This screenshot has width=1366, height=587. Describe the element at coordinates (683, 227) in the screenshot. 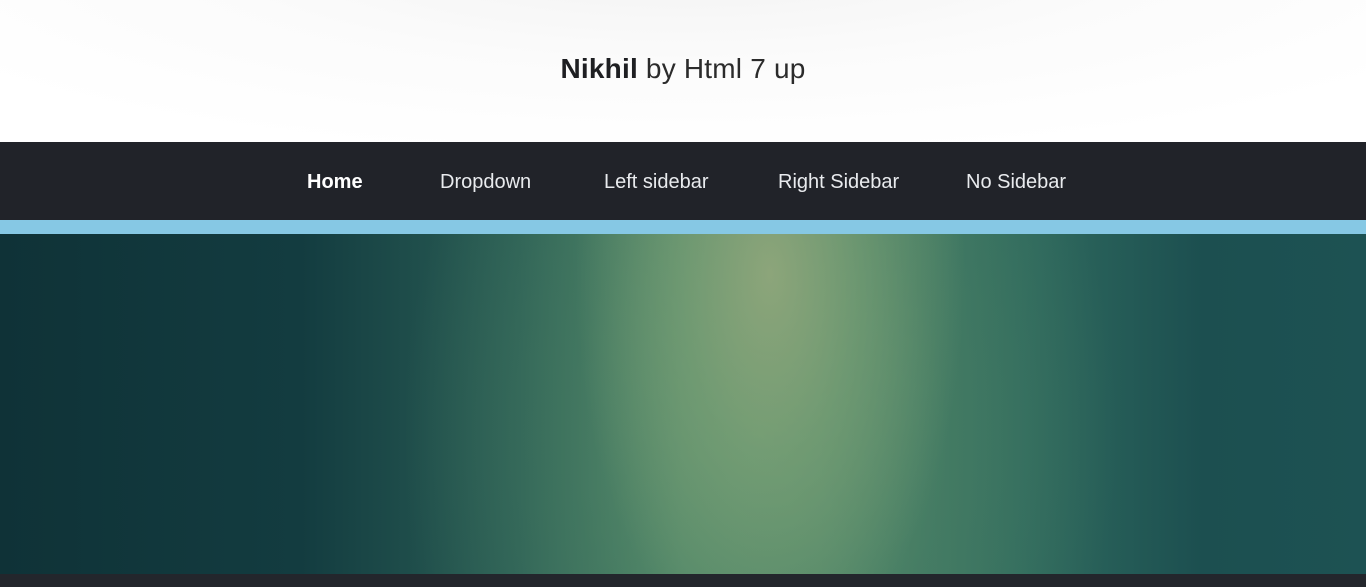

I see `accent-divider` at that location.